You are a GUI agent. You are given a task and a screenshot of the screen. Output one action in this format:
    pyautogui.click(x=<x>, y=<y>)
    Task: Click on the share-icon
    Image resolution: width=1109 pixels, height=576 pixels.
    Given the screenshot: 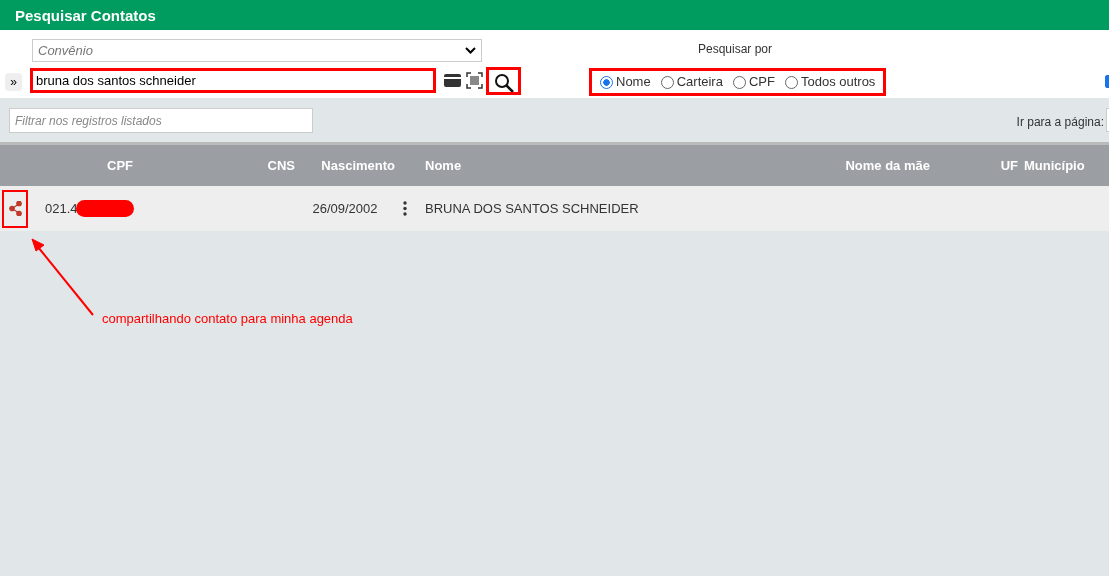 What is the action you would take?
    pyautogui.click(x=15, y=208)
    